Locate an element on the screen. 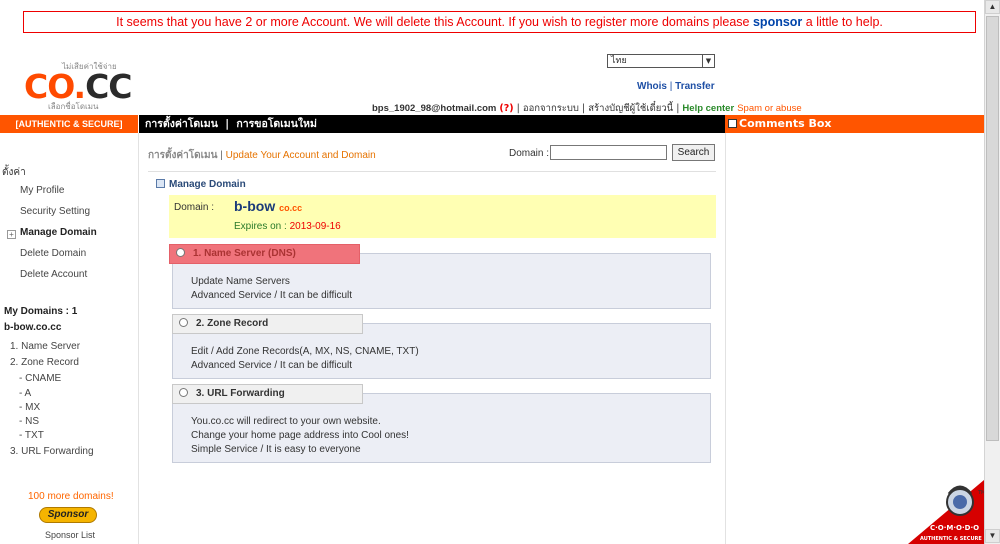 This screenshot has width=1000, height=544. service-title: 2. Zone Record is located at coordinates (232, 323).